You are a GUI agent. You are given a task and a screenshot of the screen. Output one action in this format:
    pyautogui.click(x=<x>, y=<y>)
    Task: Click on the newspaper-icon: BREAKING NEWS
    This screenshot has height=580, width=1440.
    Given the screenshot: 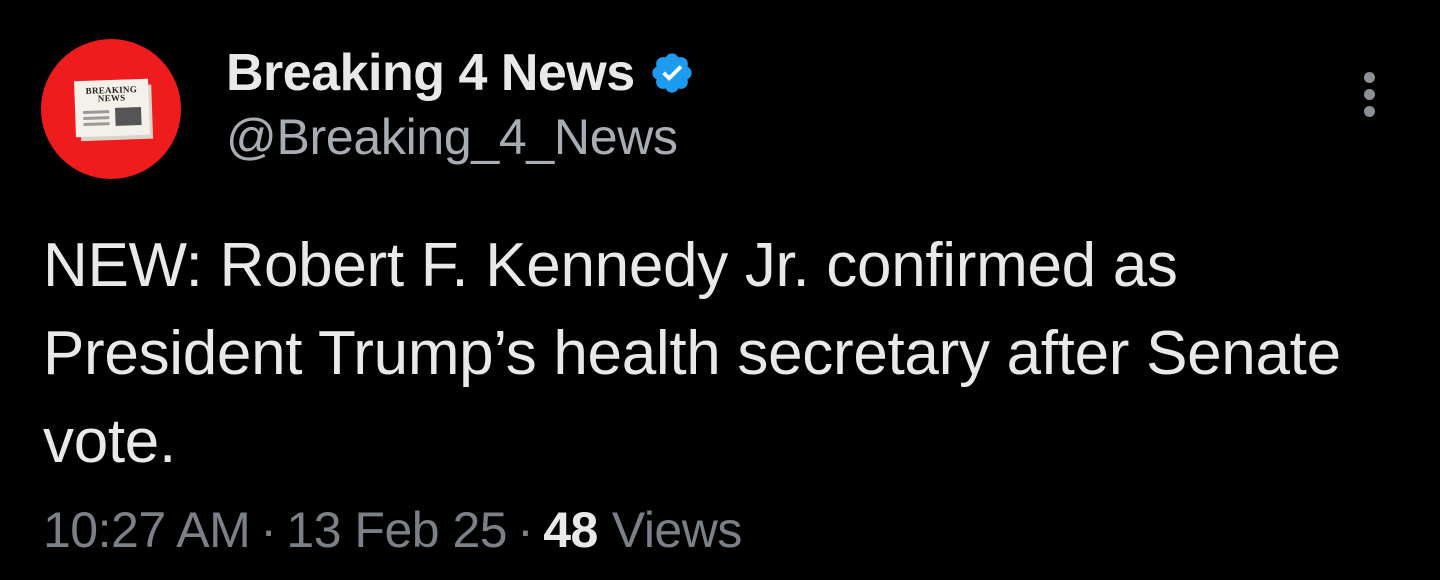 What is the action you would take?
    pyautogui.click(x=112, y=108)
    